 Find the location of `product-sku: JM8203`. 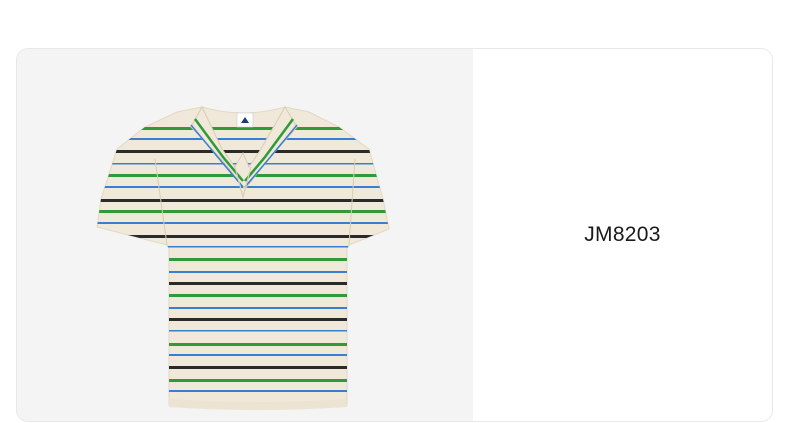

product-sku: JM8203 is located at coordinates (622, 234).